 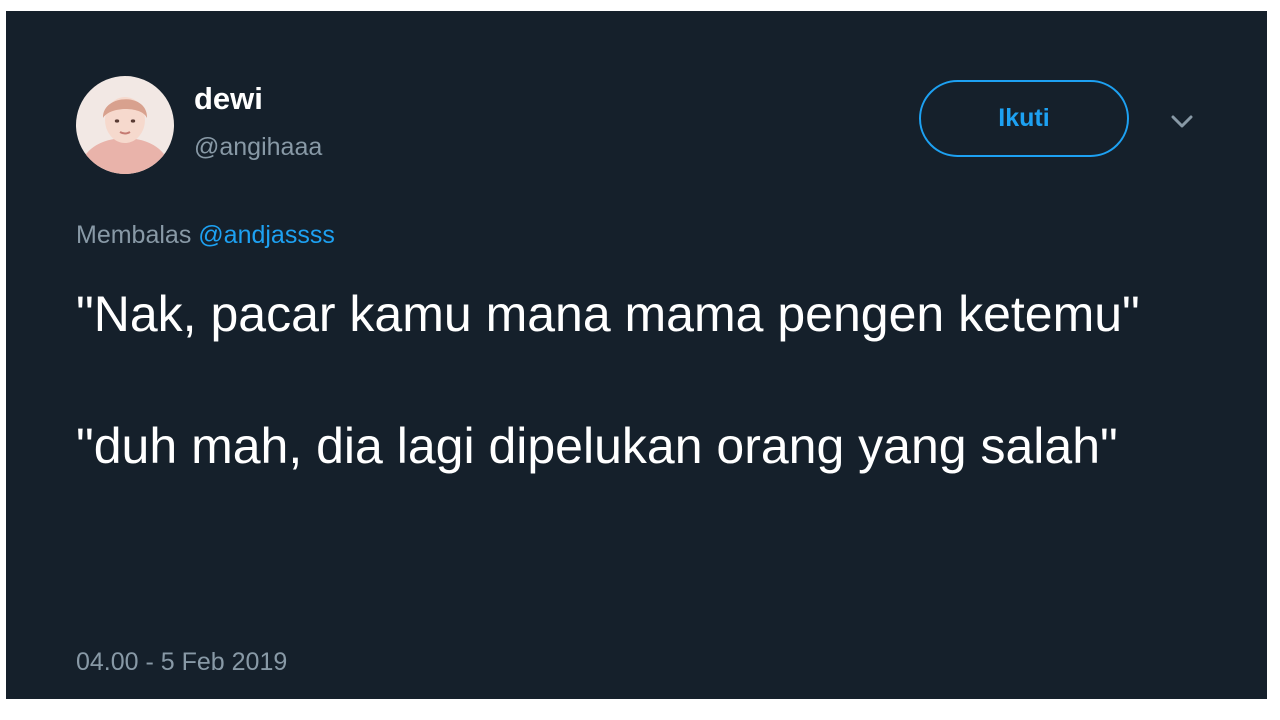 I want to click on author-avatar, so click(x=125, y=125).